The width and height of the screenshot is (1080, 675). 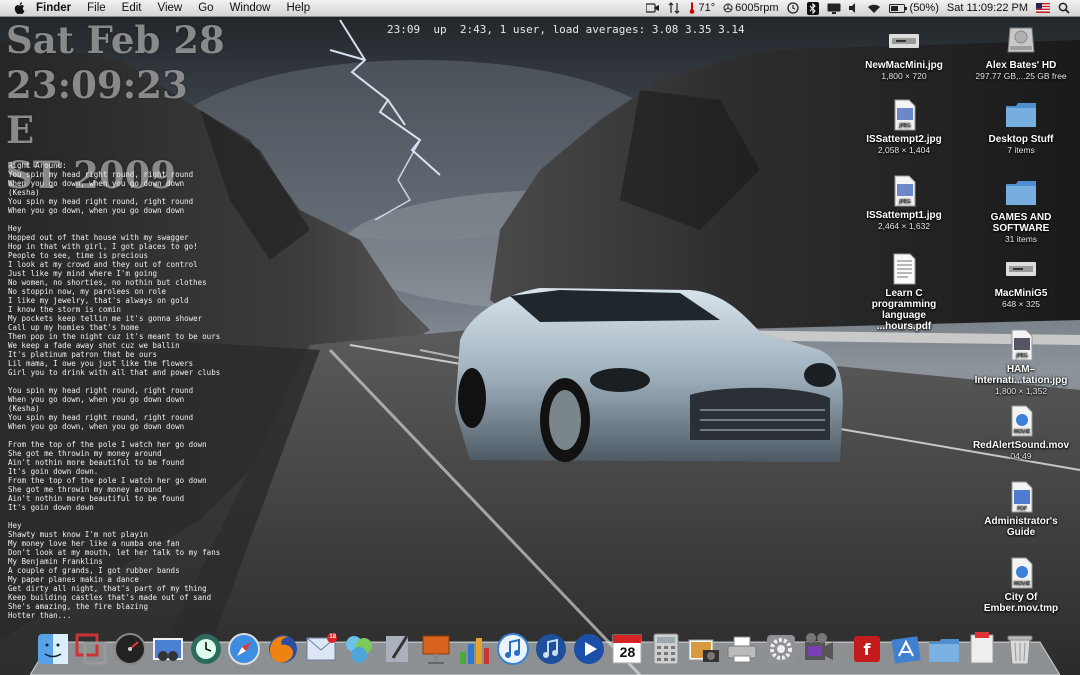 What do you see at coordinates (96, 8) in the screenshot?
I see `menu-file: File` at bounding box center [96, 8].